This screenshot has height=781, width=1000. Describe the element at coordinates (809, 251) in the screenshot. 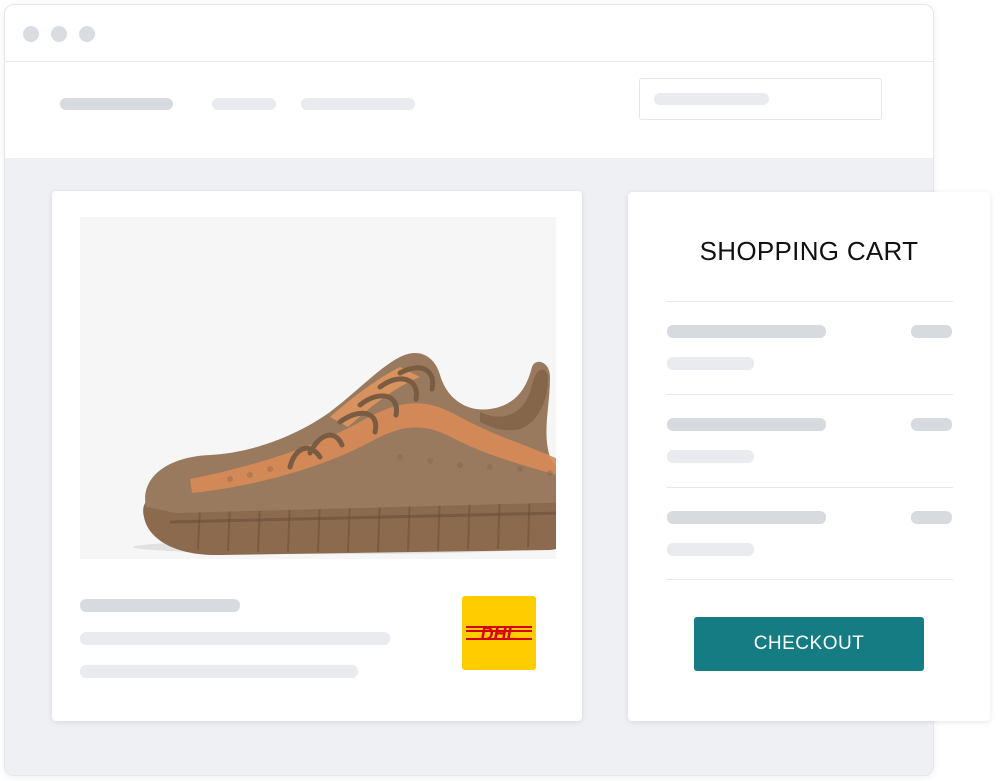

I see `cart-title: SHOPPING CART` at that location.